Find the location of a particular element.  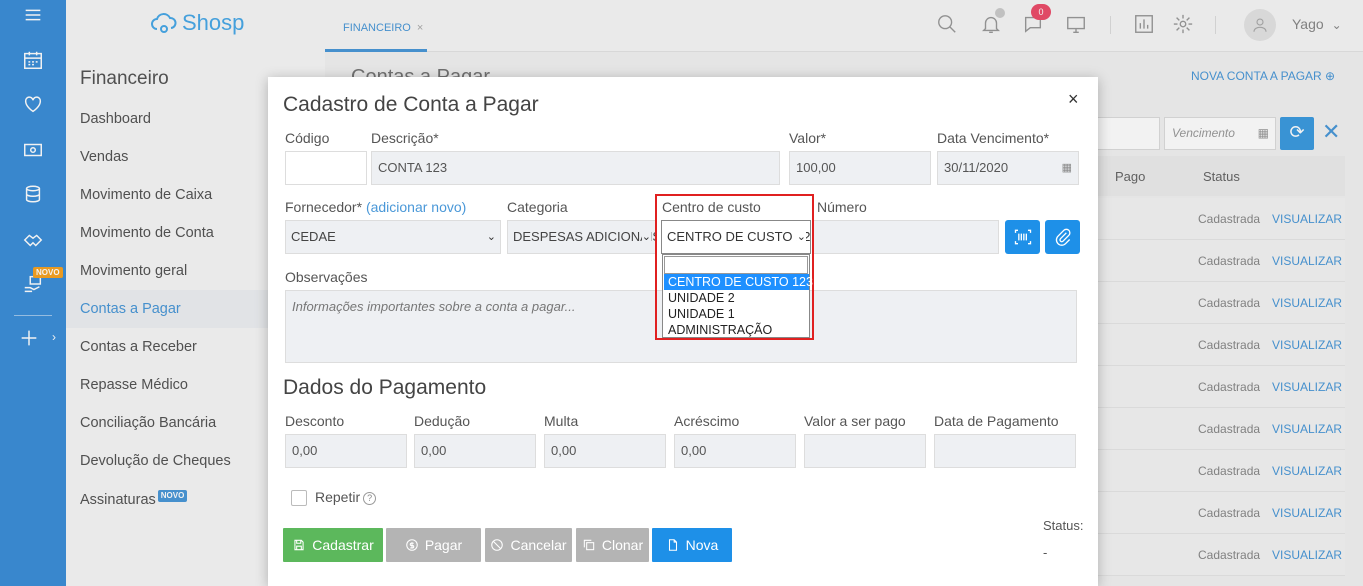

data-pagamento-input is located at coordinates (1005, 451).